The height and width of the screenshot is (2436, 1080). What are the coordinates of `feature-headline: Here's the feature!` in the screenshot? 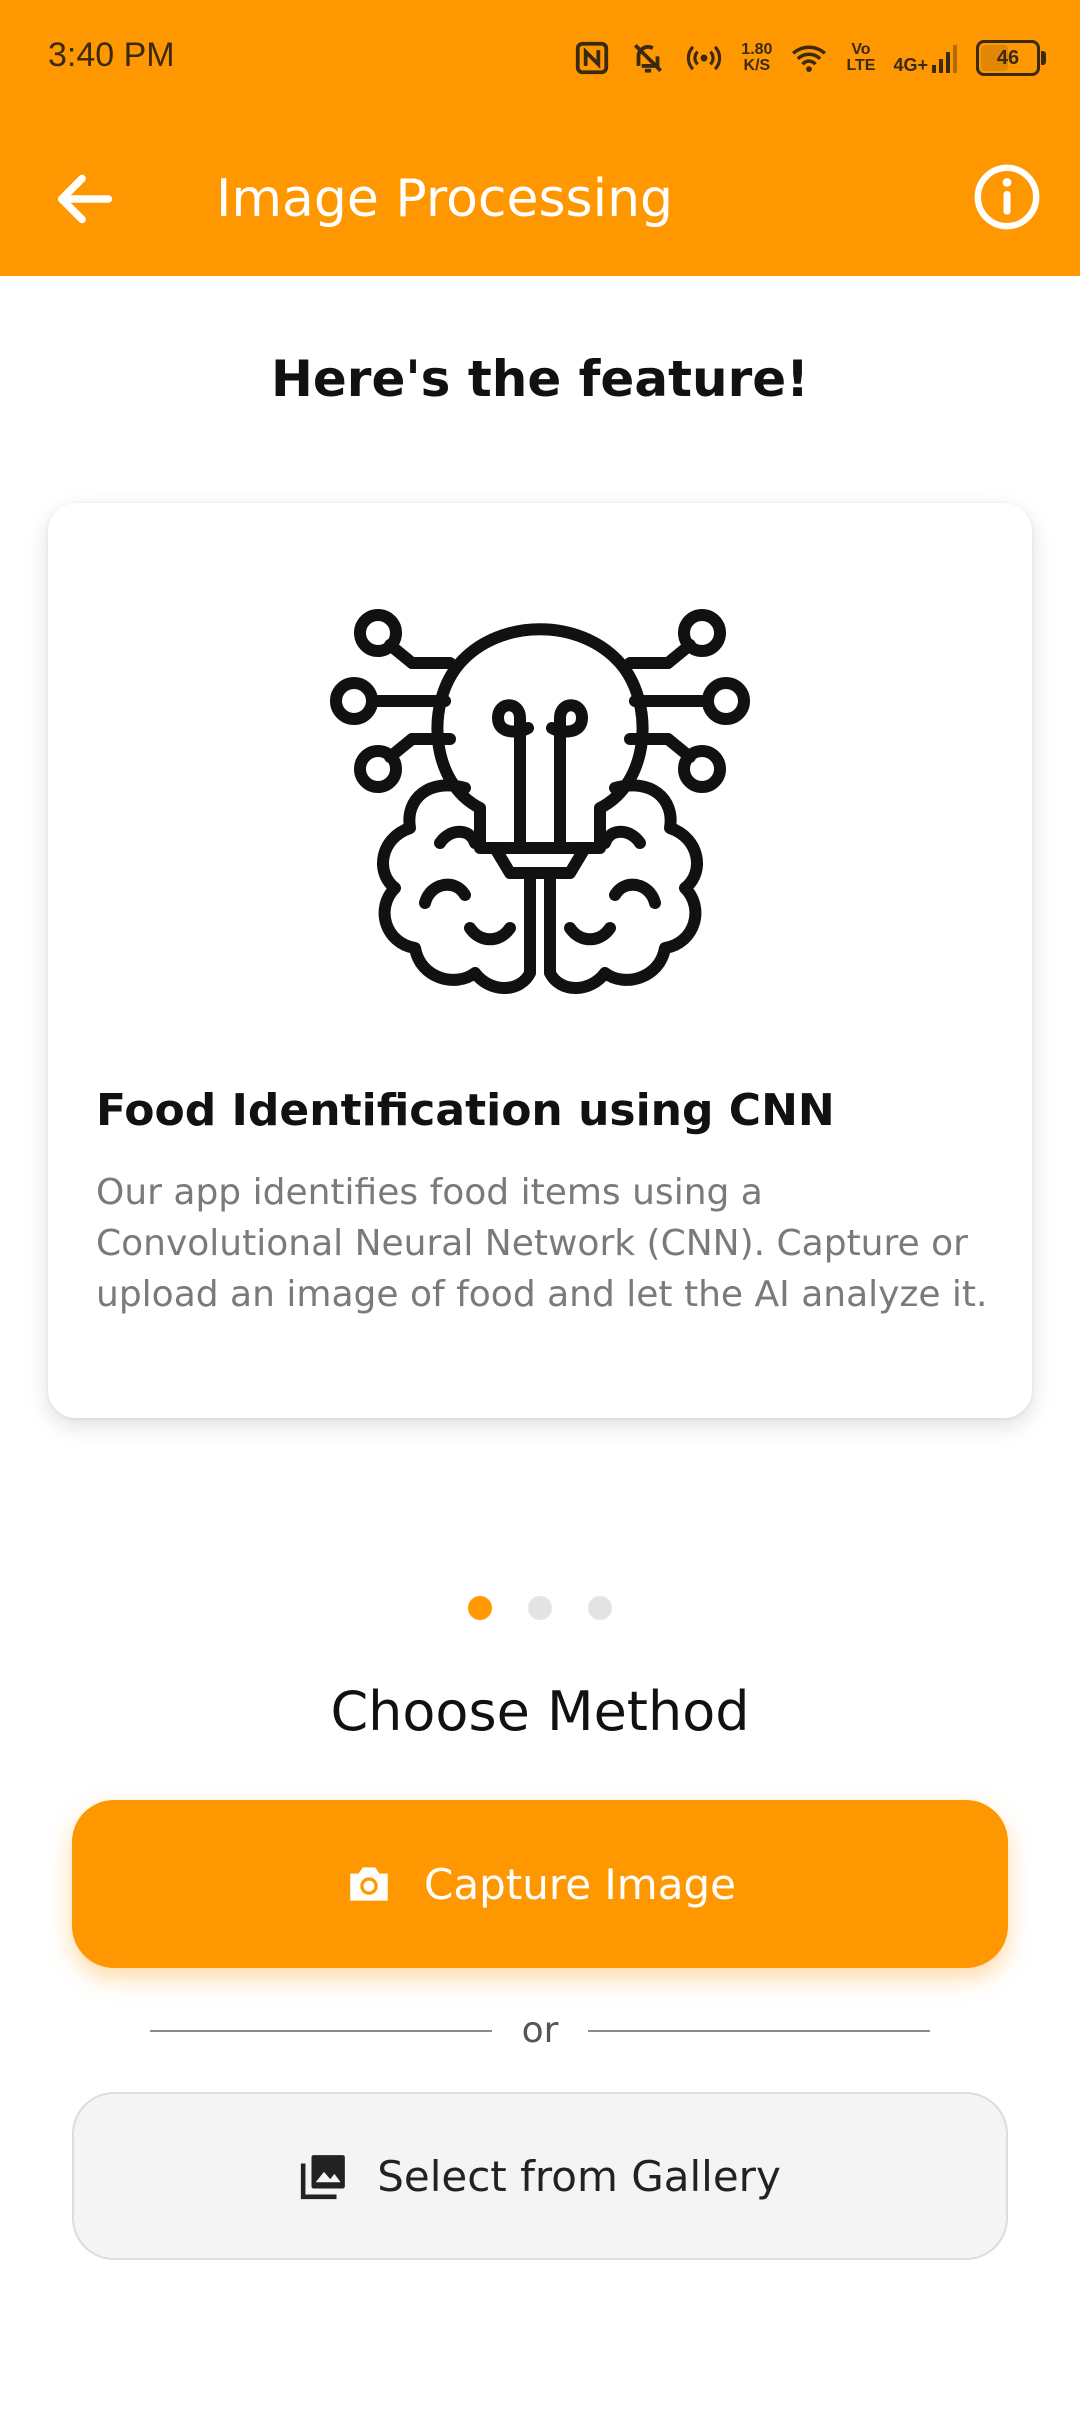 It's located at (540, 379).